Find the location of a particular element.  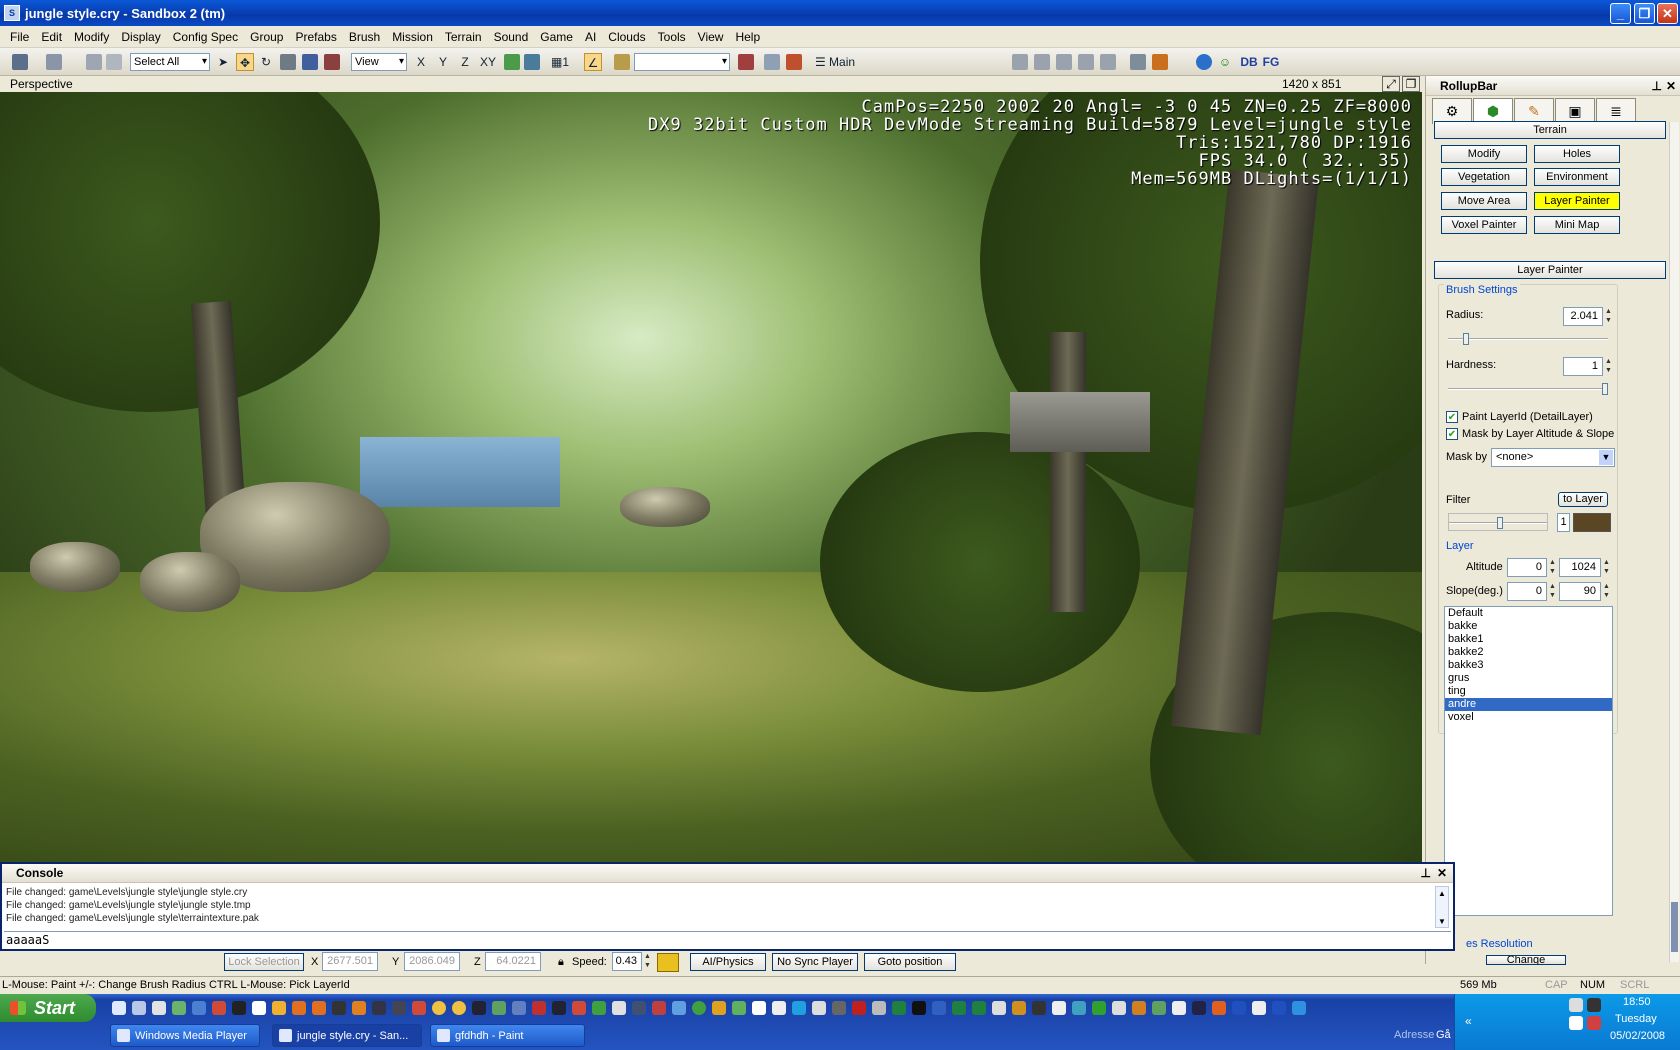

viewport-layout-icon: ❐ is located at coordinates (1411, 84).